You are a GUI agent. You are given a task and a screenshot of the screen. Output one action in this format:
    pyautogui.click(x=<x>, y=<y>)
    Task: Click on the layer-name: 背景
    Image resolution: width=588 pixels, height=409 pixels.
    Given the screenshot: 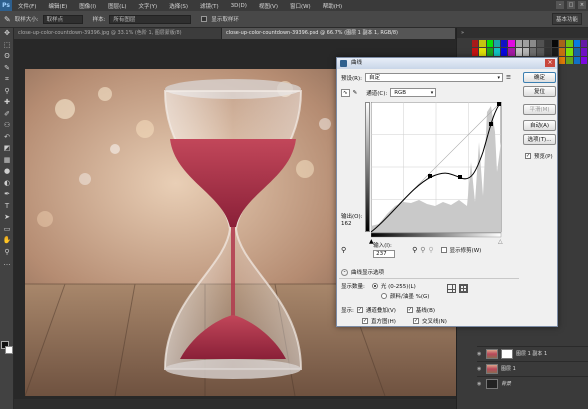 What is the action you would take?
    pyautogui.click(x=506, y=383)
    